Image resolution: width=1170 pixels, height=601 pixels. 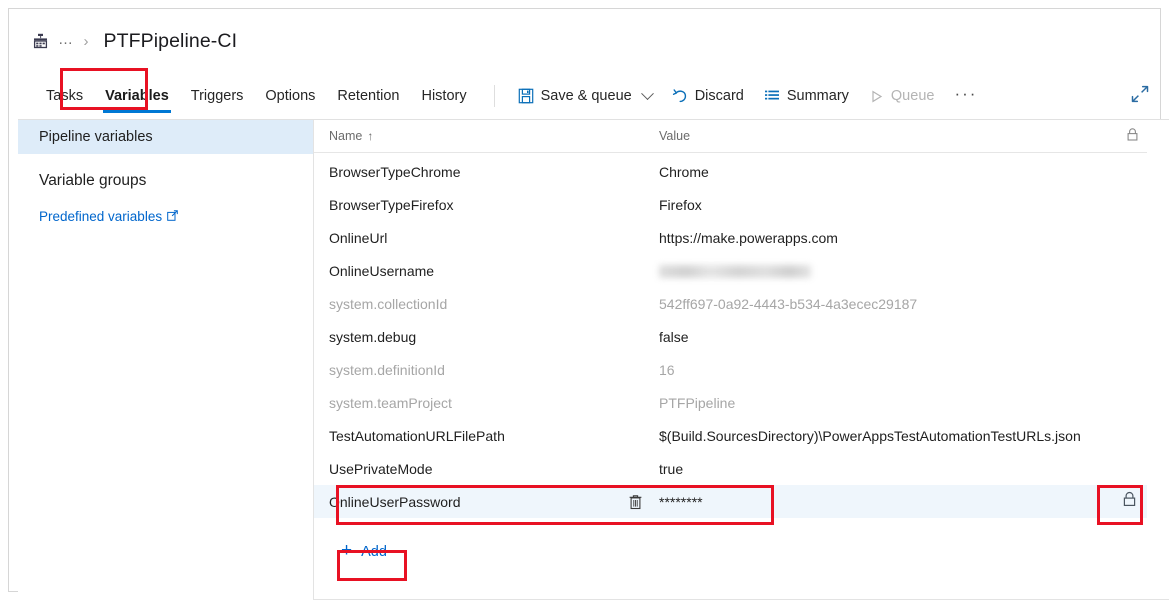 What do you see at coordinates (172, 216) in the screenshot?
I see `external-link-icon` at bounding box center [172, 216].